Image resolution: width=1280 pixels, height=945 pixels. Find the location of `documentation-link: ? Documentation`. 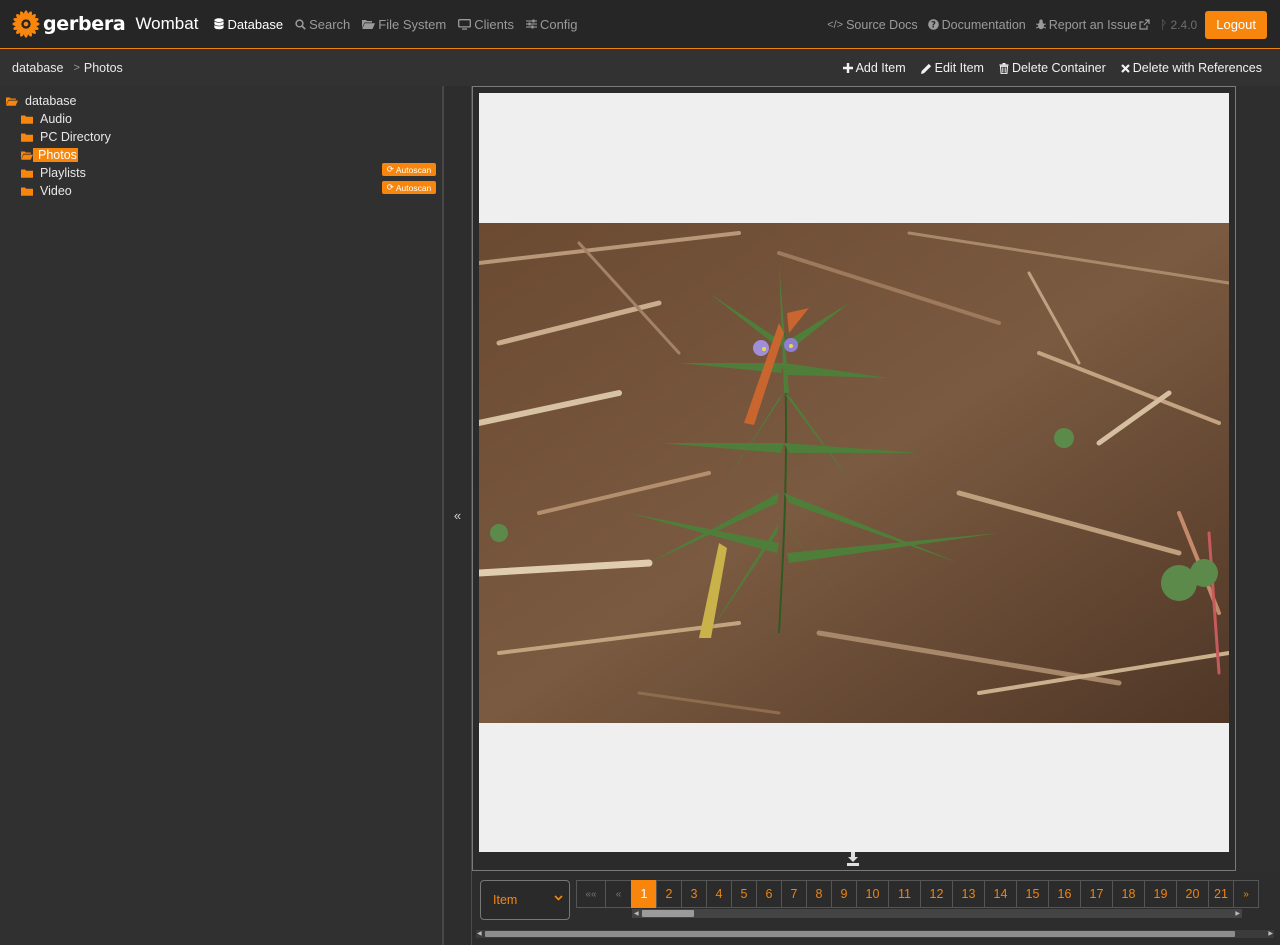

documentation-link: ? Documentation is located at coordinates (976, 24).